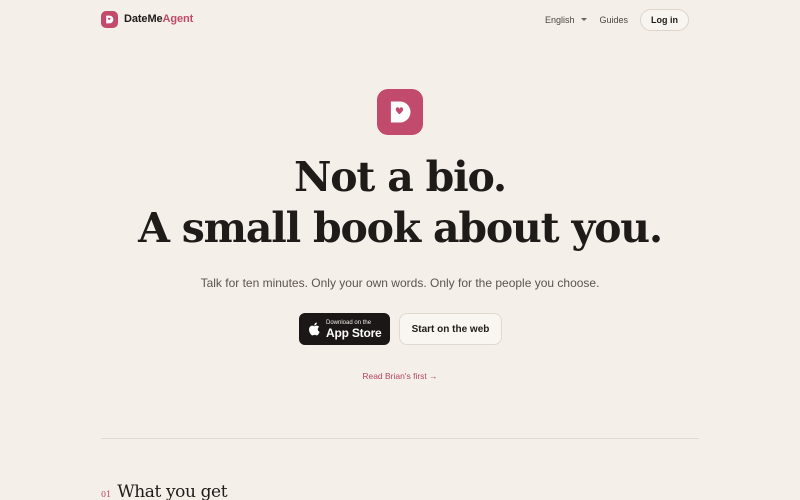  What do you see at coordinates (354, 329) in the screenshot?
I see `app-store-label: Download on the App Store` at bounding box center [354, 329].